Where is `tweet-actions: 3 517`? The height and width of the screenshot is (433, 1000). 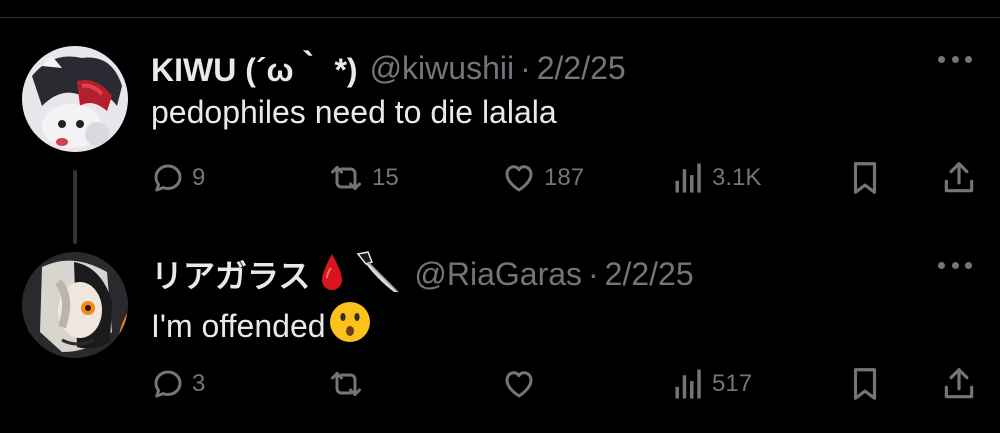 tweet-actions: 3 517 is located at coordinates (565, 384).